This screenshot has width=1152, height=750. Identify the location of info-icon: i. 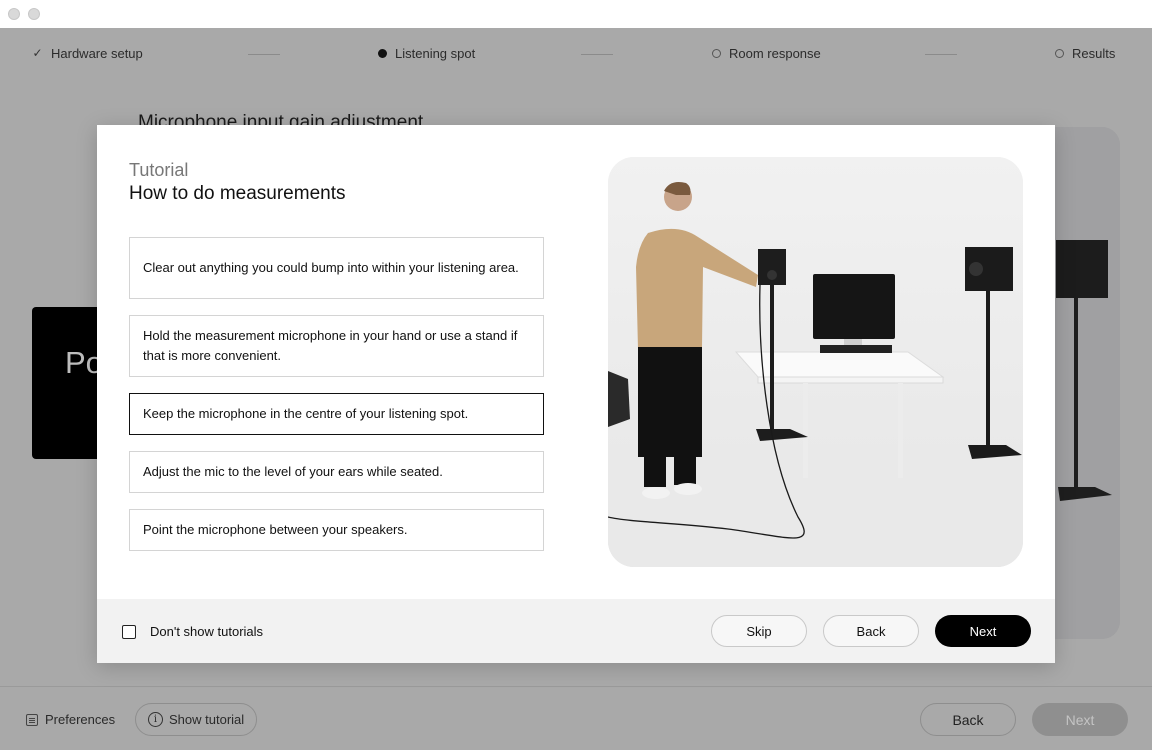
(155, 719).